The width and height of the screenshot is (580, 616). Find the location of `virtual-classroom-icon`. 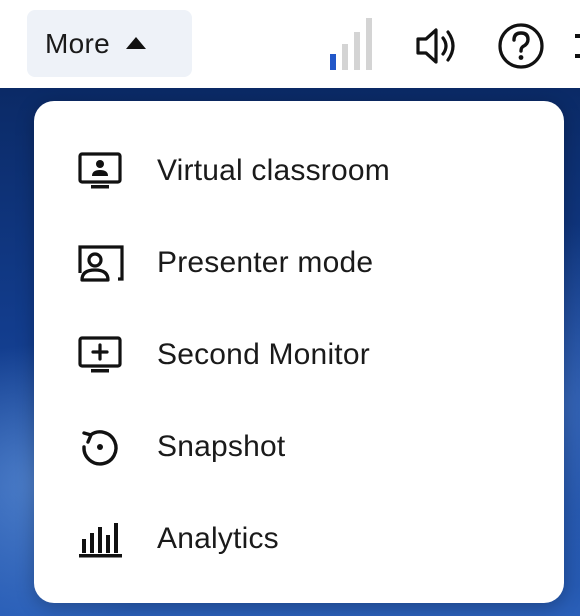

virtual-classroom-icon is located at coordinates (103, 171).